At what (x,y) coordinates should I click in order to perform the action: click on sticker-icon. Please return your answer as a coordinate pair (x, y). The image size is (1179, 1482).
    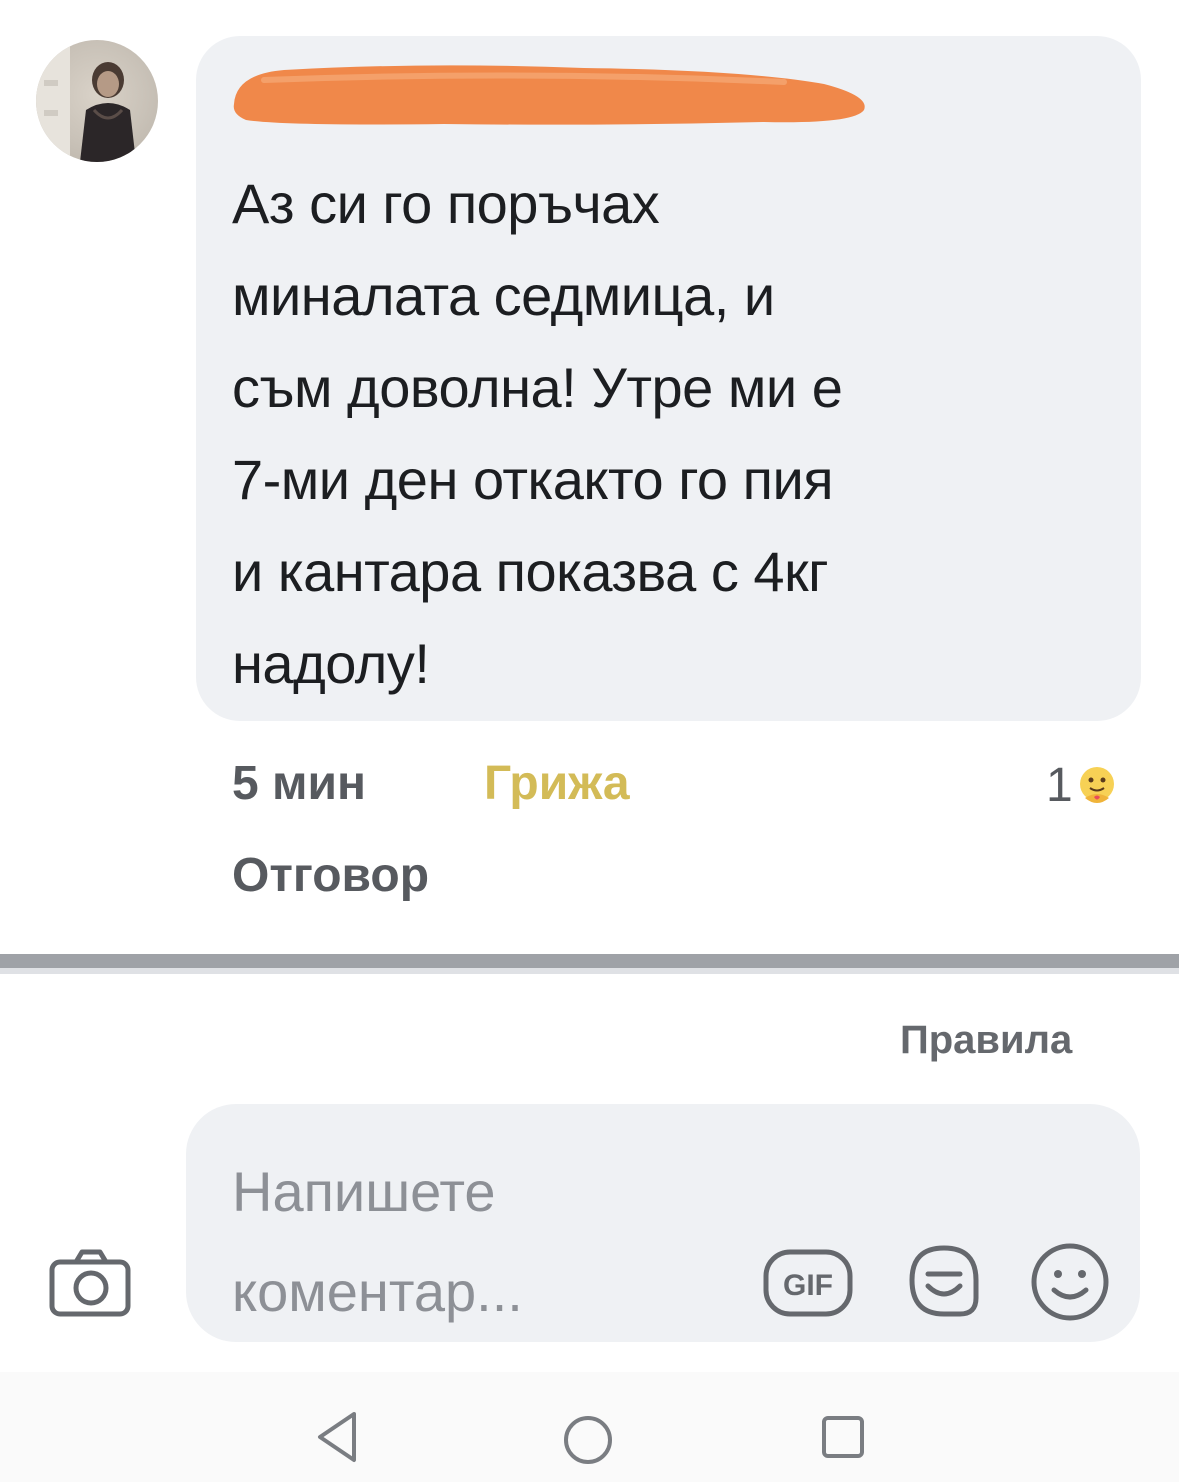
    Looking at the image, I should click on (944, 1281).